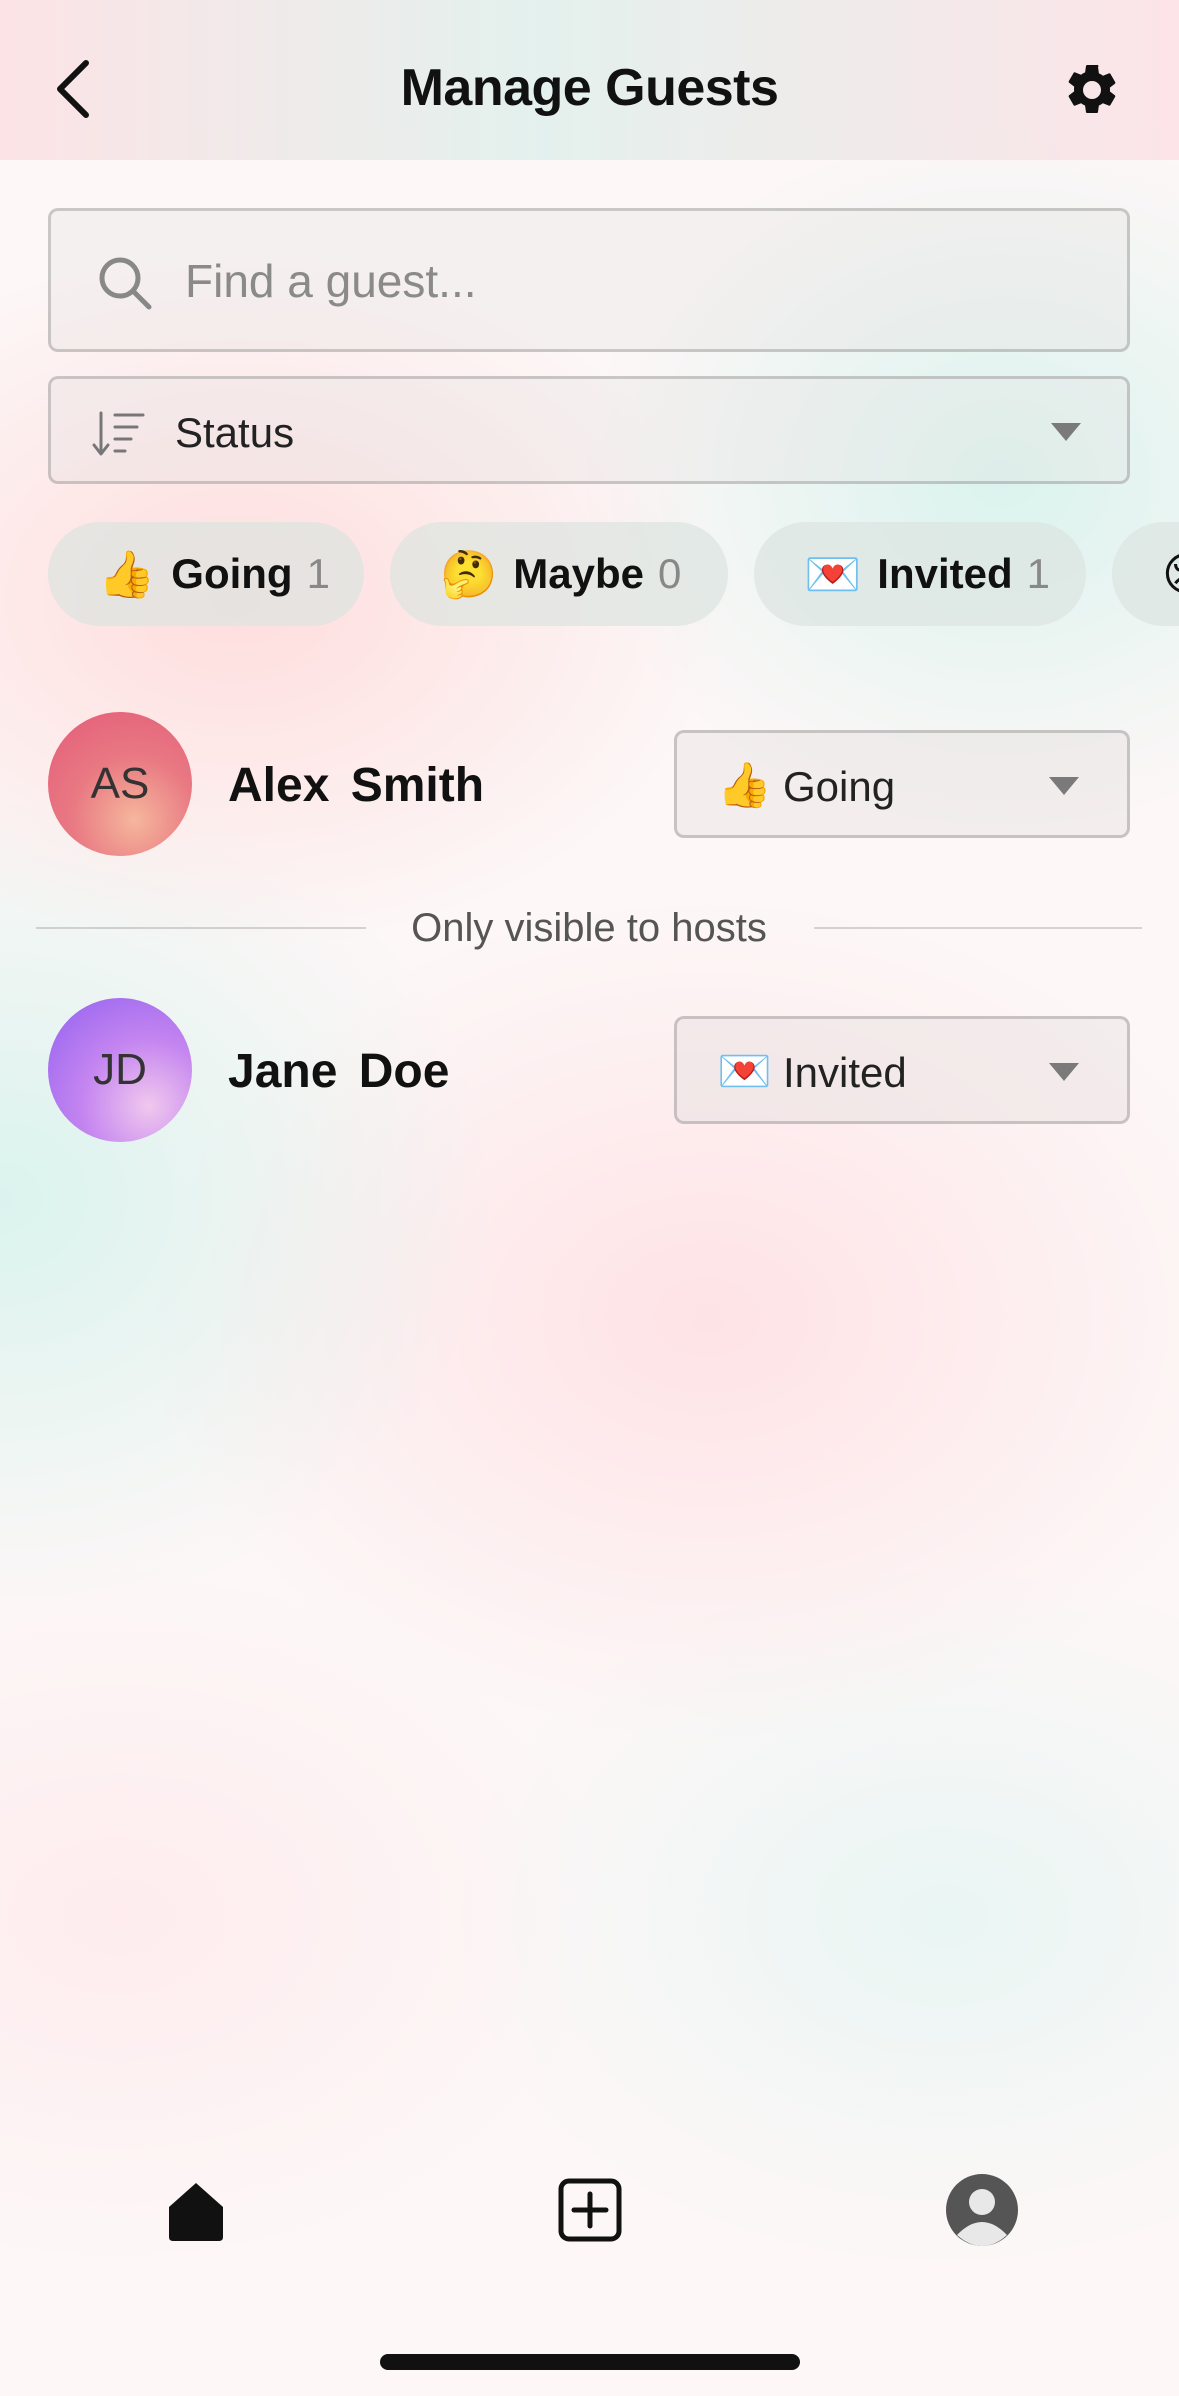 This screenshot has width=1179, height=2396. What do you see at coordinates (120, 1070) in the screenshot?
I see `avatar: JD` at bounding box center [120, 1070].